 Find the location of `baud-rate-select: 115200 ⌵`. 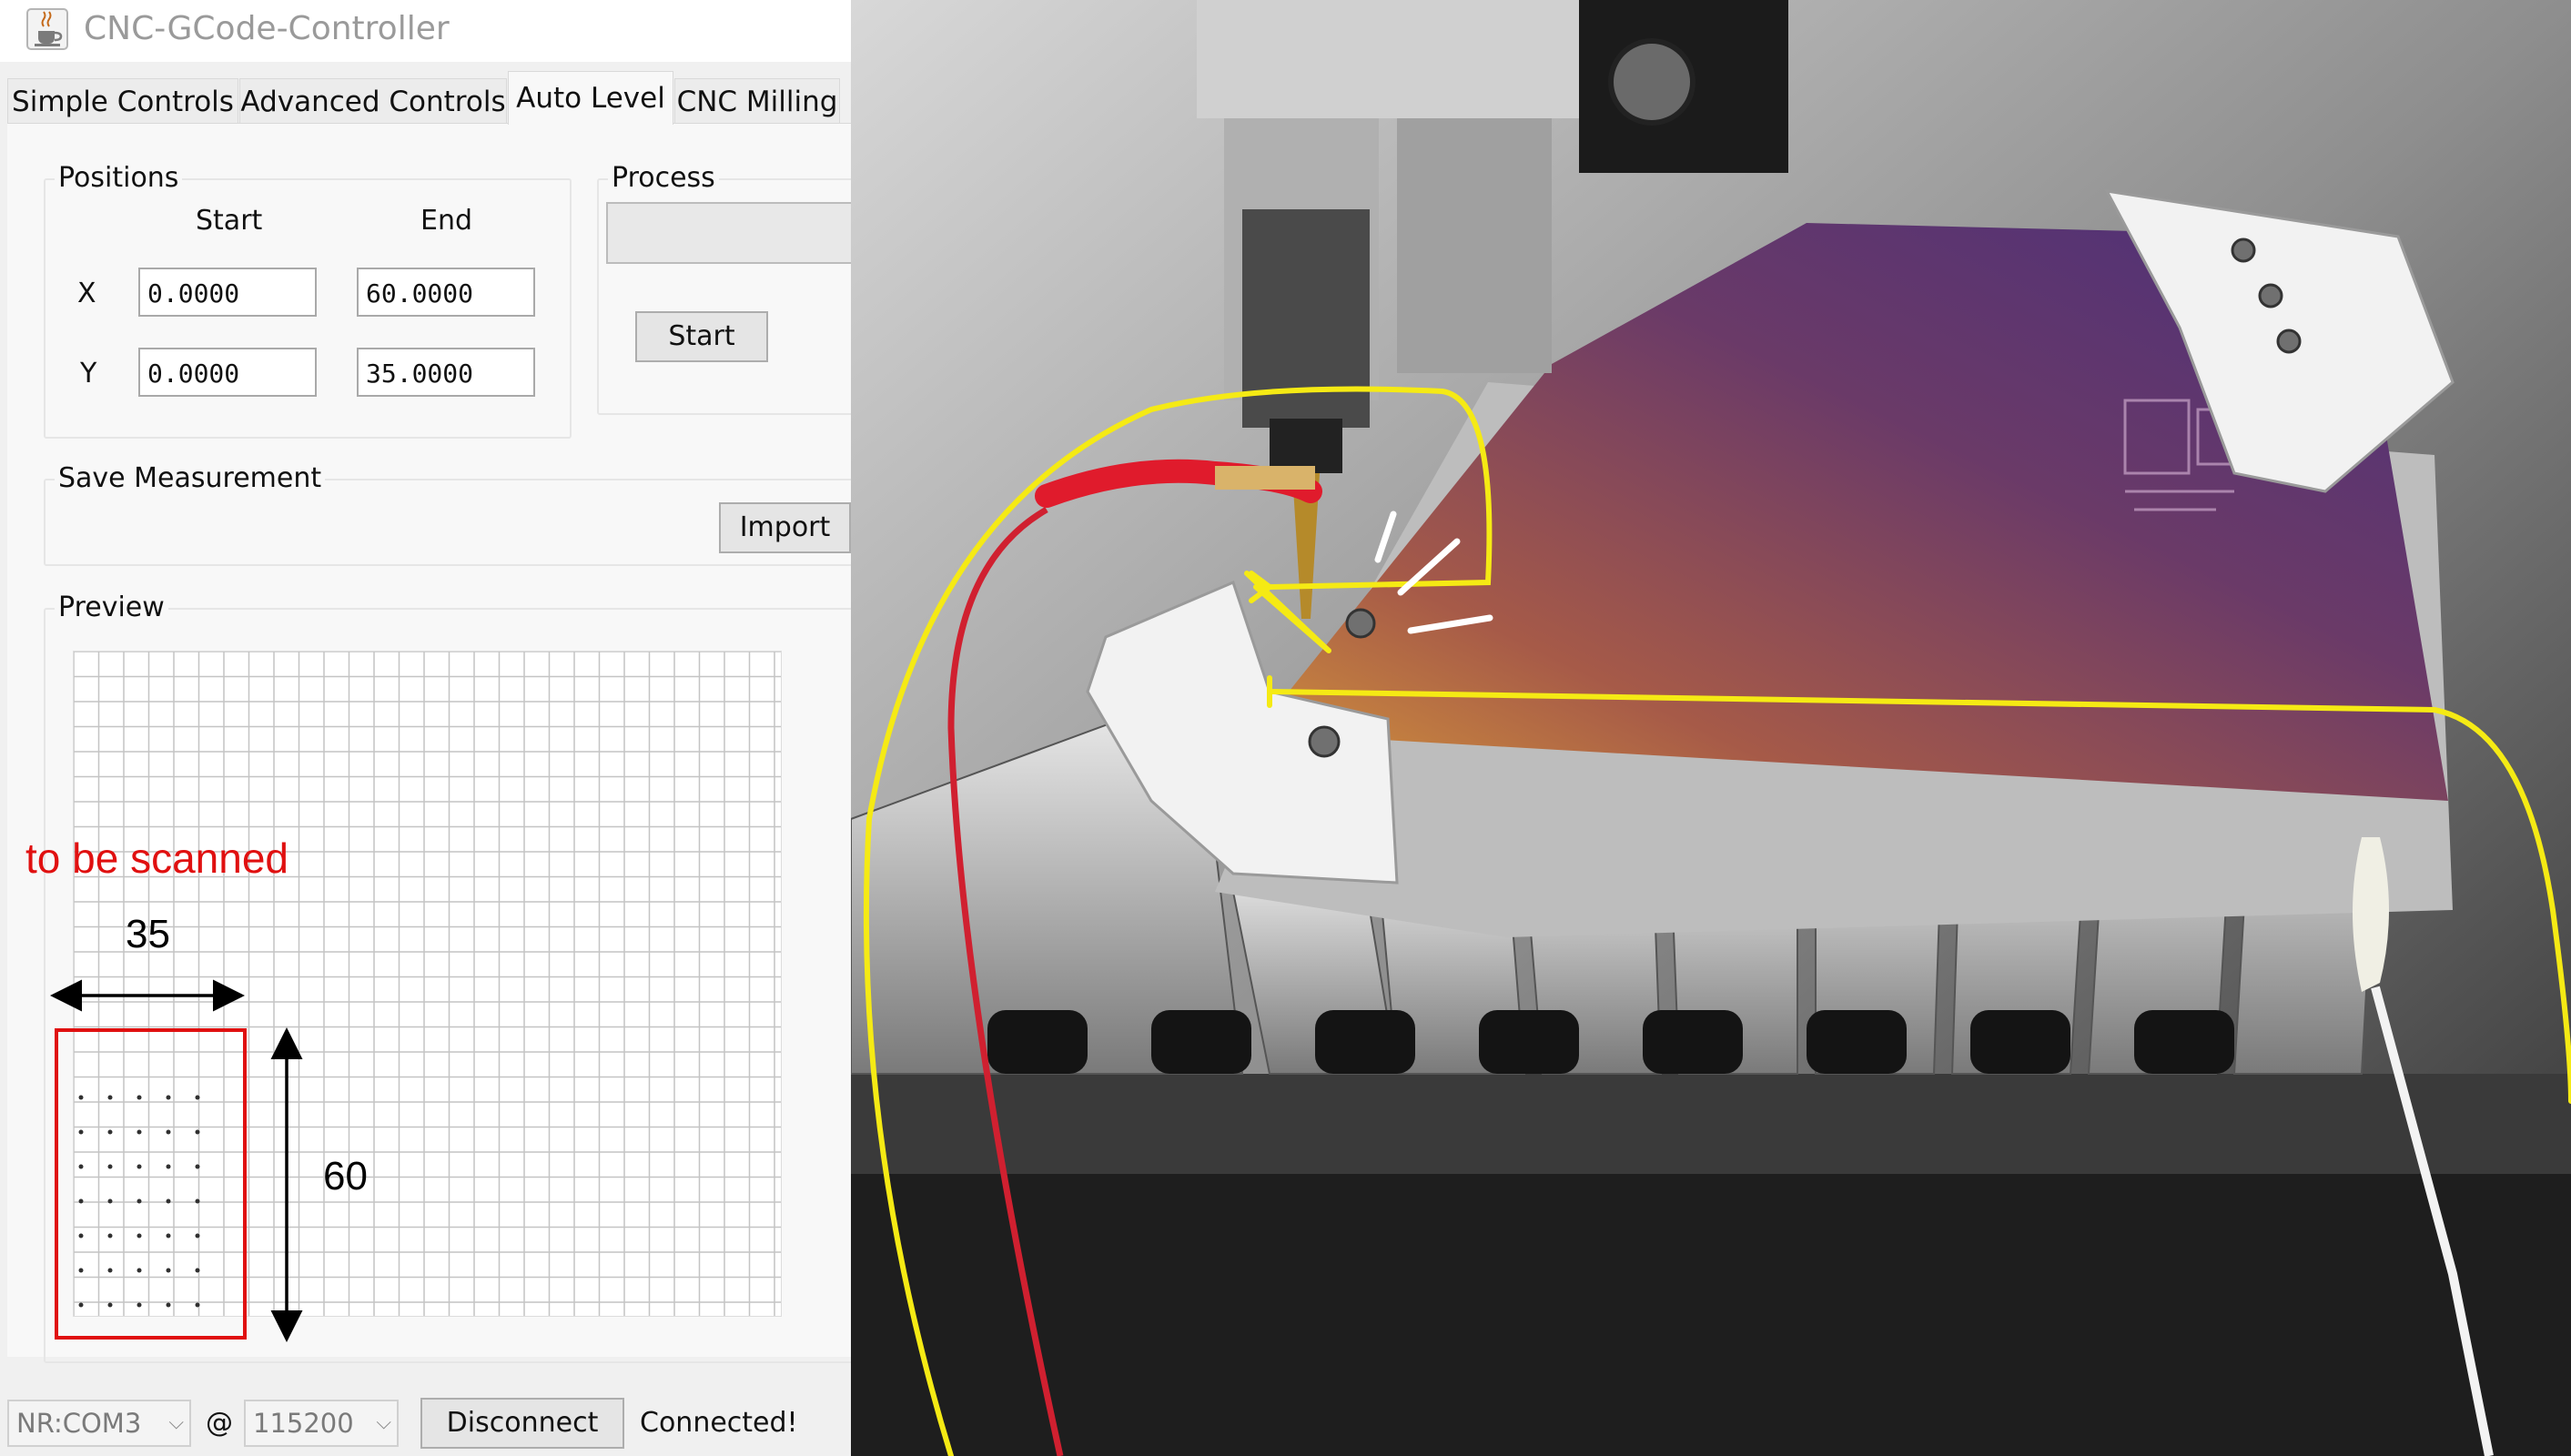

baud-rate-select: 115200 ⌵ is located at coordinates (321, 1424).